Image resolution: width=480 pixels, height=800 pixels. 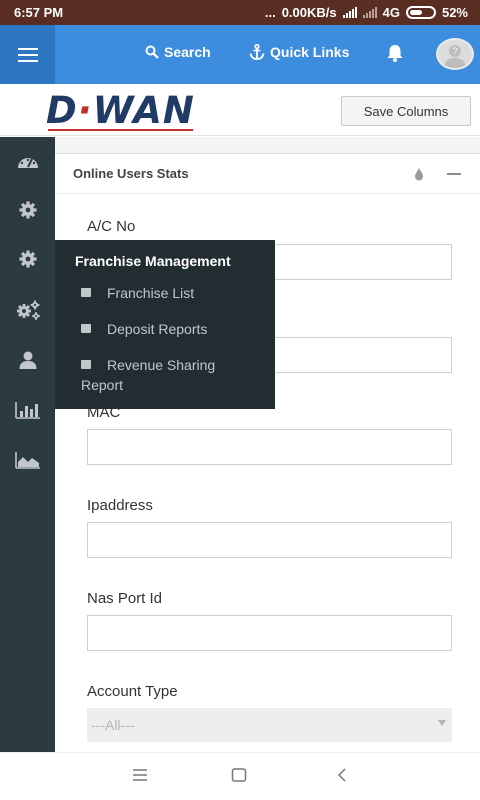 I want to click on gears-icon, so click(x=28, y=310).